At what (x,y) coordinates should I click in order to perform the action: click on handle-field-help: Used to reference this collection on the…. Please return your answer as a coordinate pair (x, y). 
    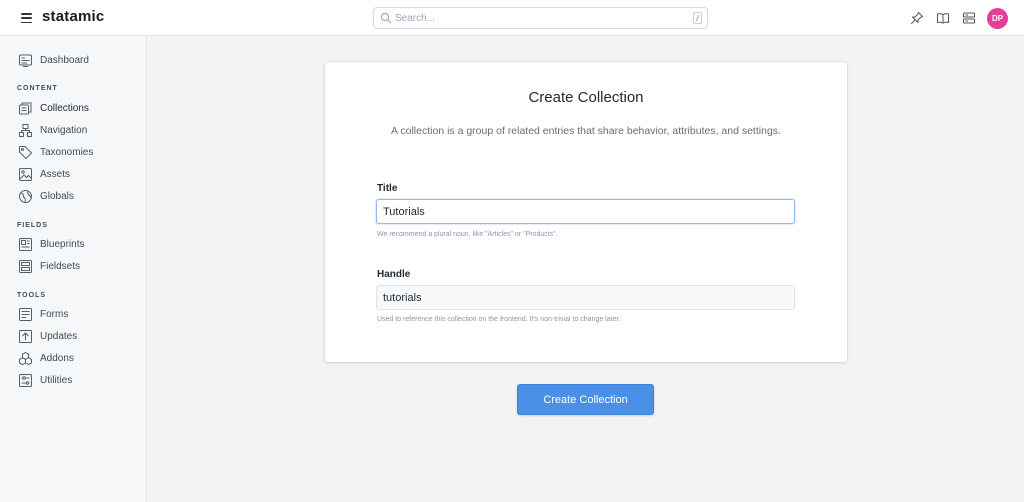
    Looking at the image, I should click on (499, 319).